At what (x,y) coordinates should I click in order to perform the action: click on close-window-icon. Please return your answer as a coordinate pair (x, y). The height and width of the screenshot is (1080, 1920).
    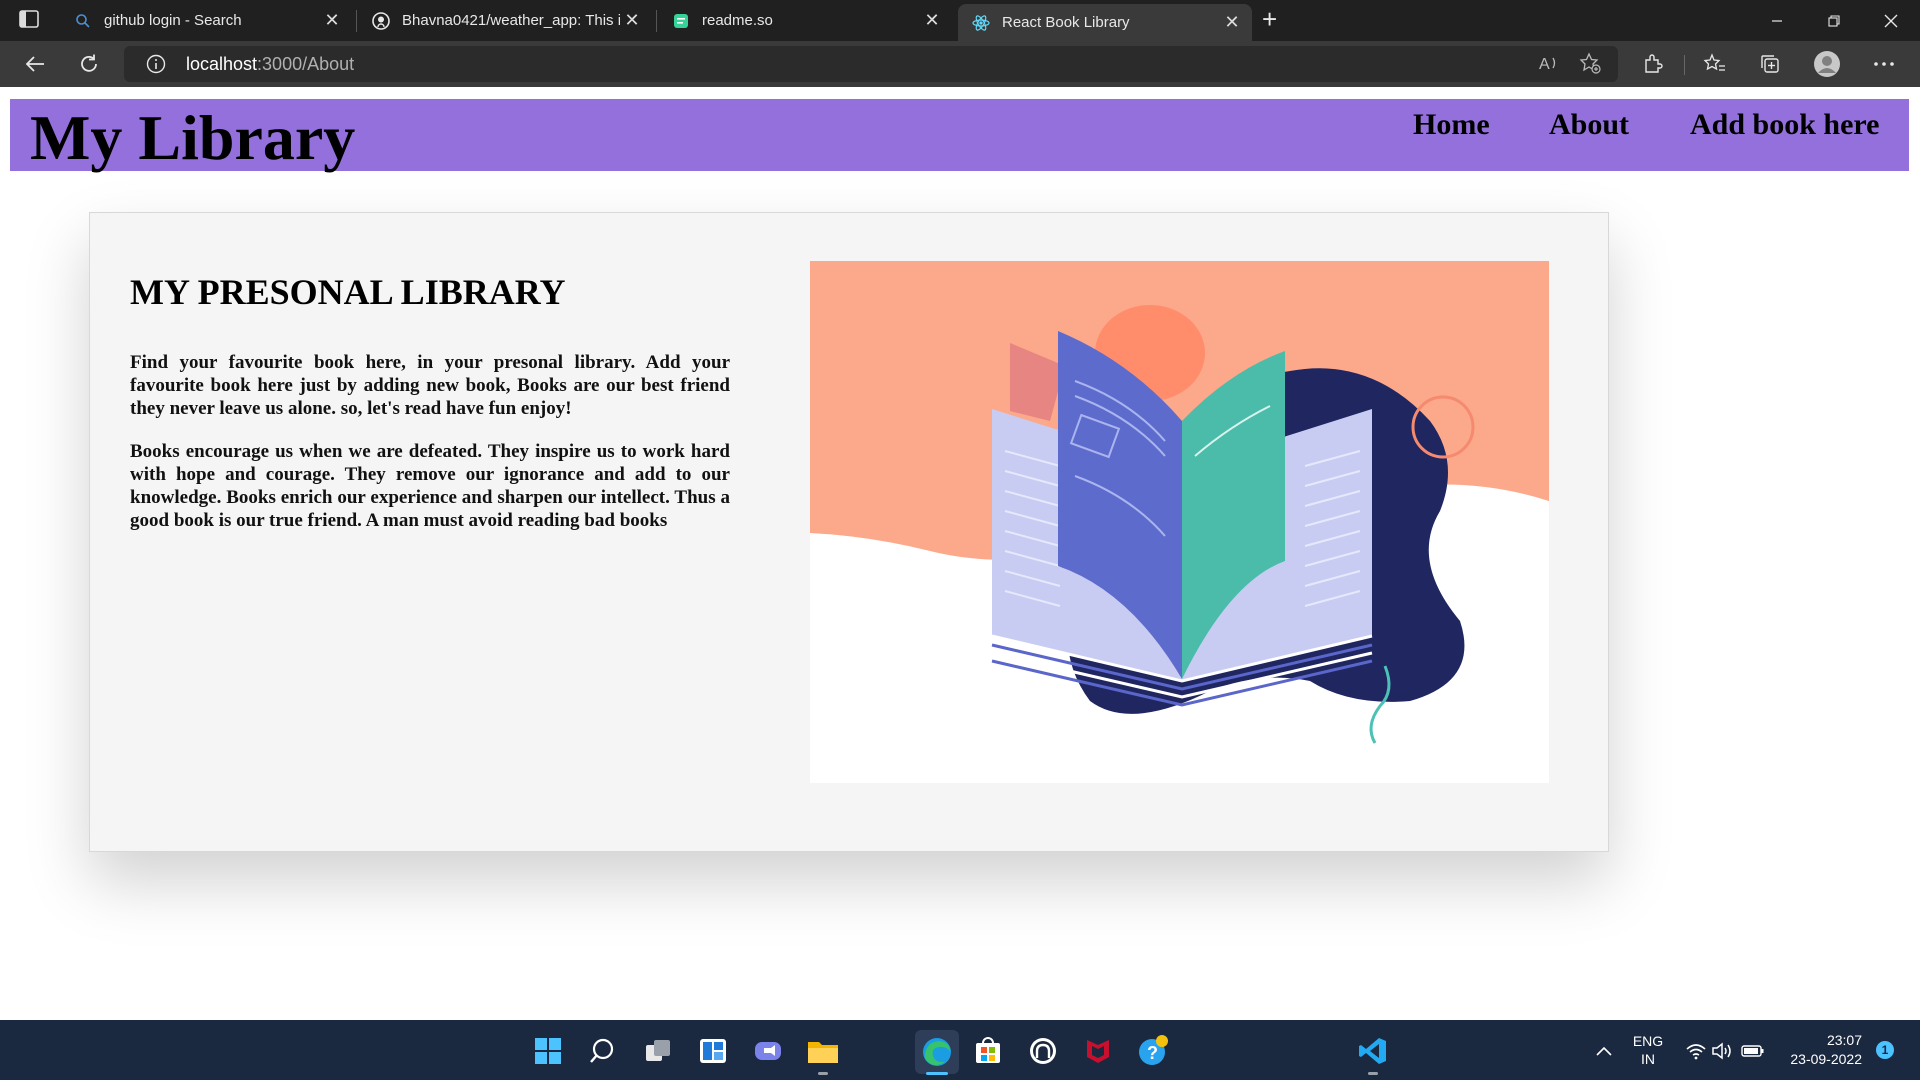
    Looking at the image, I should click on (1891, 20).